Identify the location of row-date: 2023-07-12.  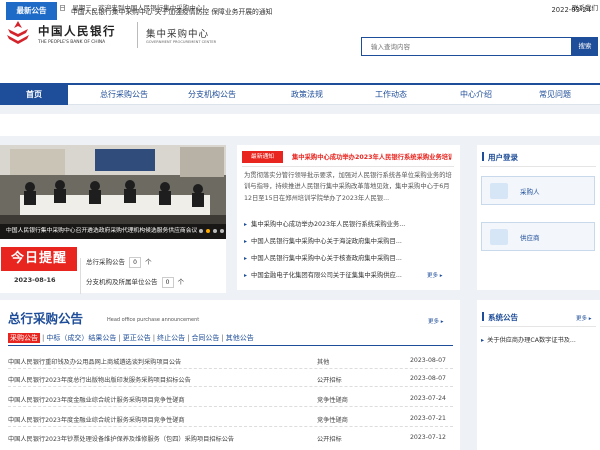
(428, 437).